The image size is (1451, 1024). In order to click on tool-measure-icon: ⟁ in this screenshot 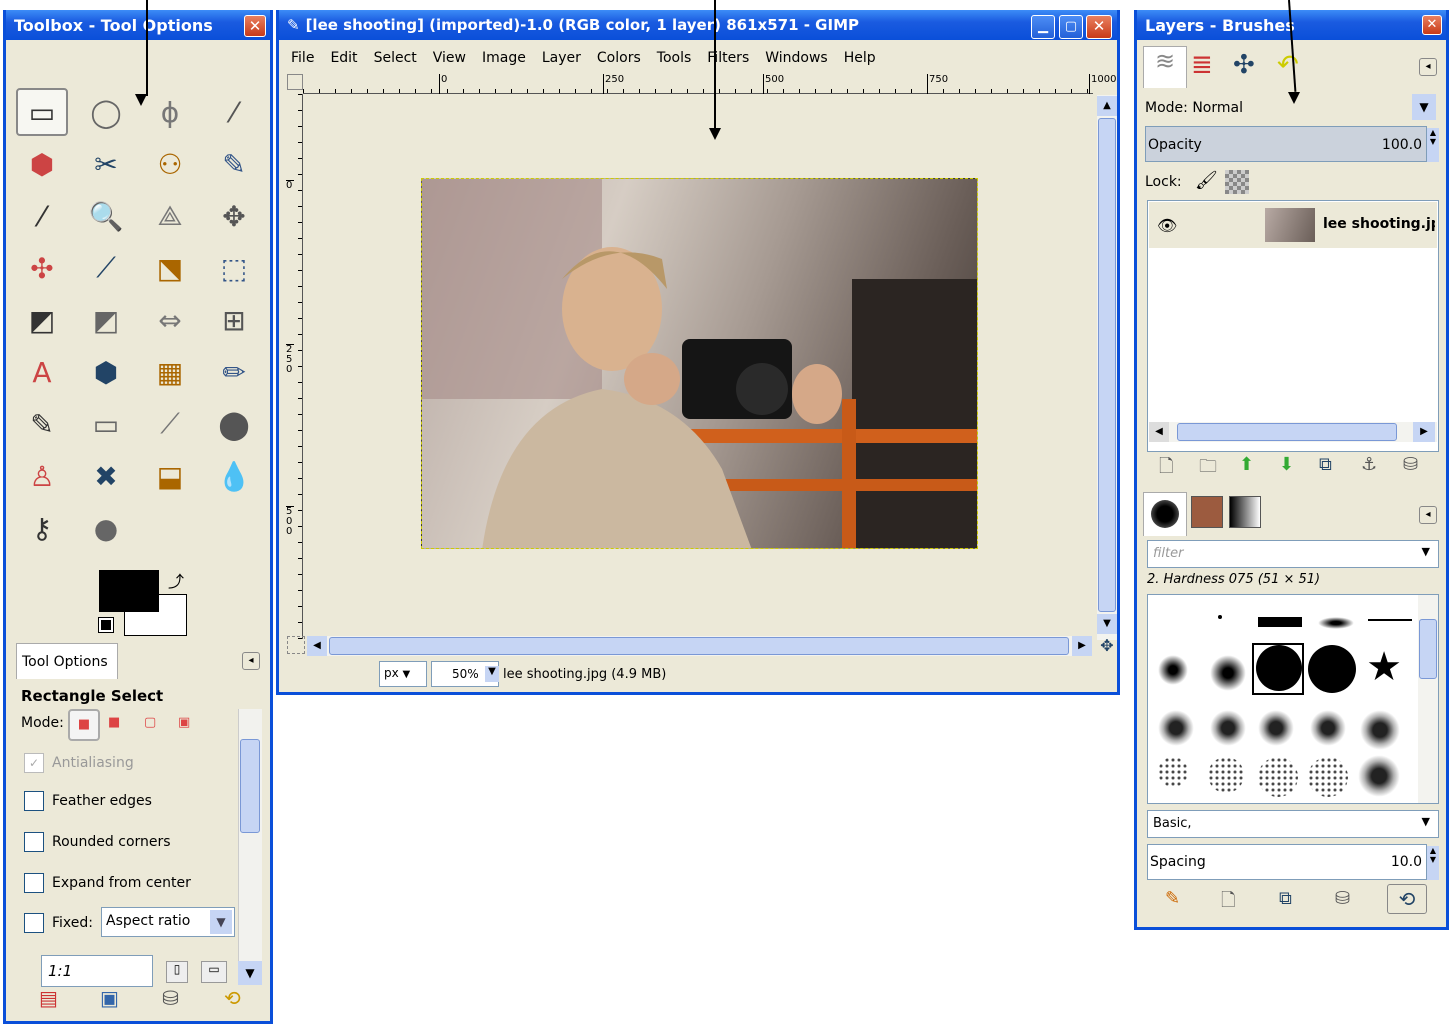, I will do `click(170, 216)`.